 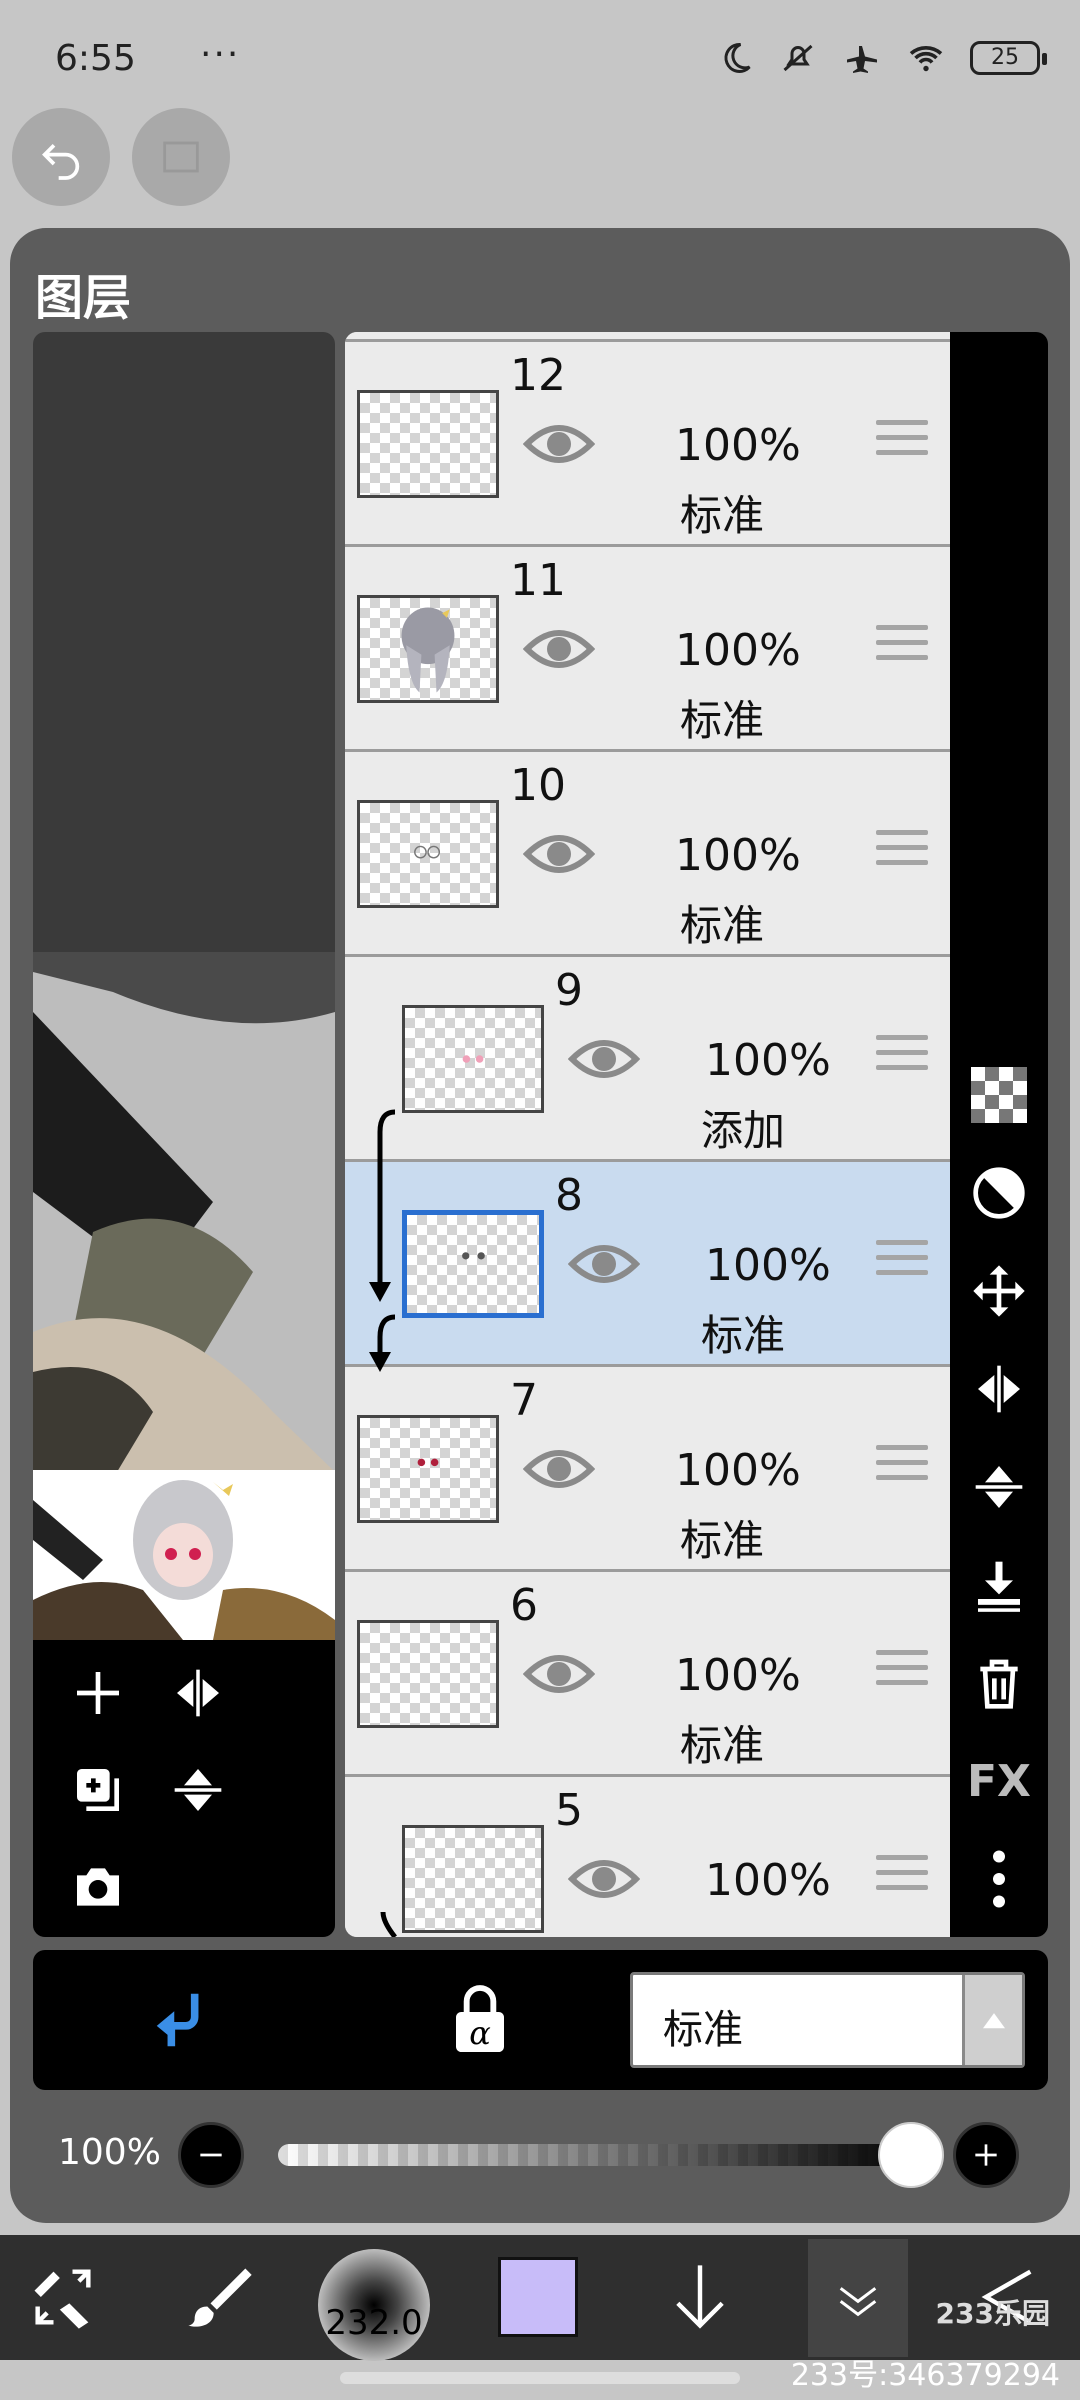 What do you see at coordinates (647, 444) in the screenshot?
I see `layer-row: 12 100% 标准` at bounding box center [647, 444].